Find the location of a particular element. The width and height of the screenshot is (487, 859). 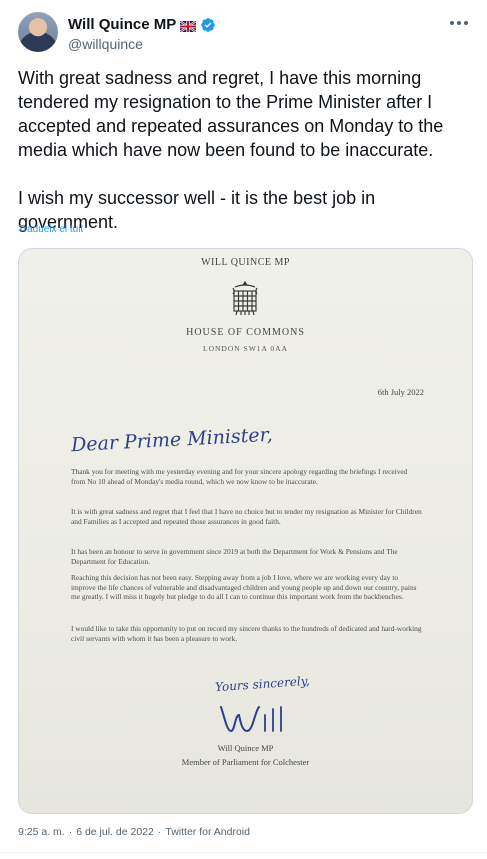

signature is located at coordinates (251, 719).